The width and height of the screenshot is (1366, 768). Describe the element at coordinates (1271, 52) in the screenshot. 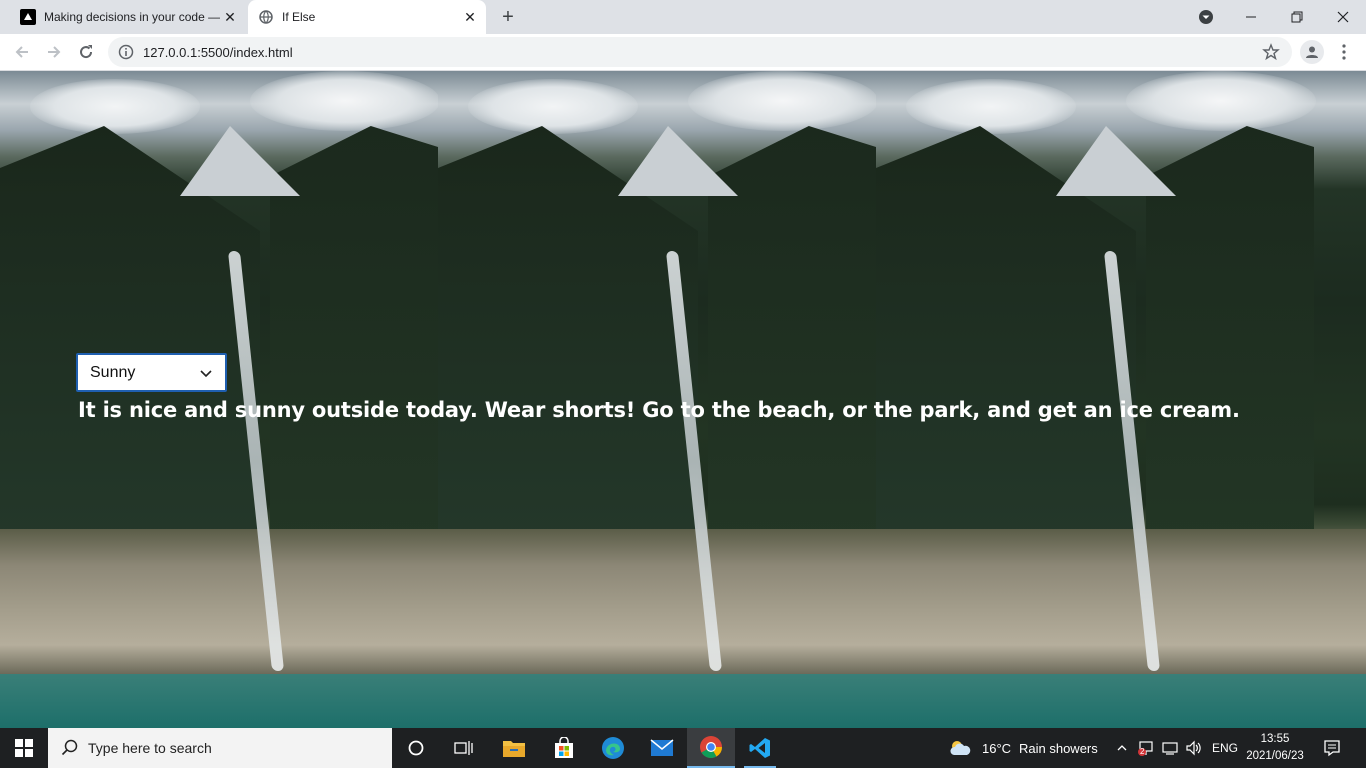

I see `bookmark-star-icon` at that location.